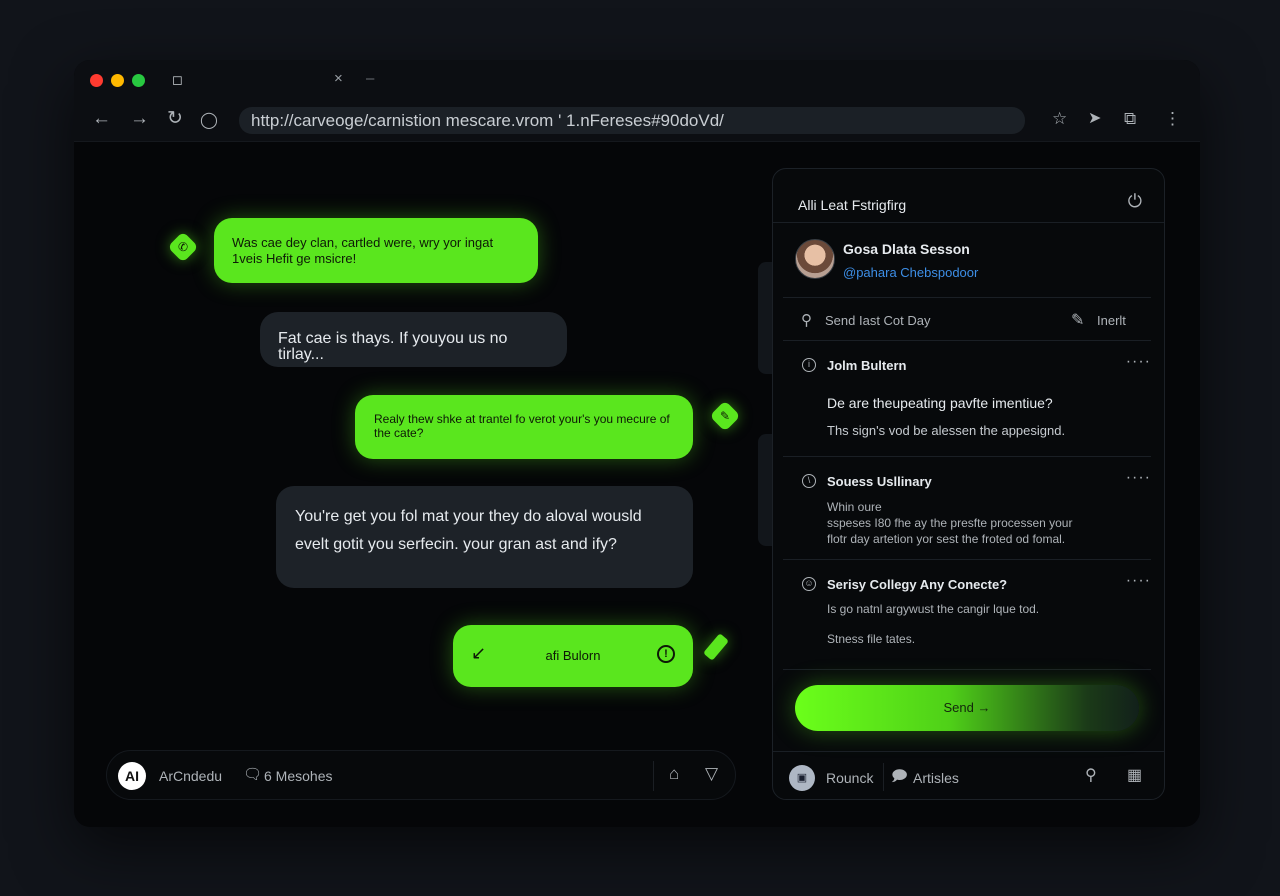 The image size is (1280, 896). Describe the element at coordinates (1130, 119) in the screenshot. I see `extension-icon: ⧉` at that location.